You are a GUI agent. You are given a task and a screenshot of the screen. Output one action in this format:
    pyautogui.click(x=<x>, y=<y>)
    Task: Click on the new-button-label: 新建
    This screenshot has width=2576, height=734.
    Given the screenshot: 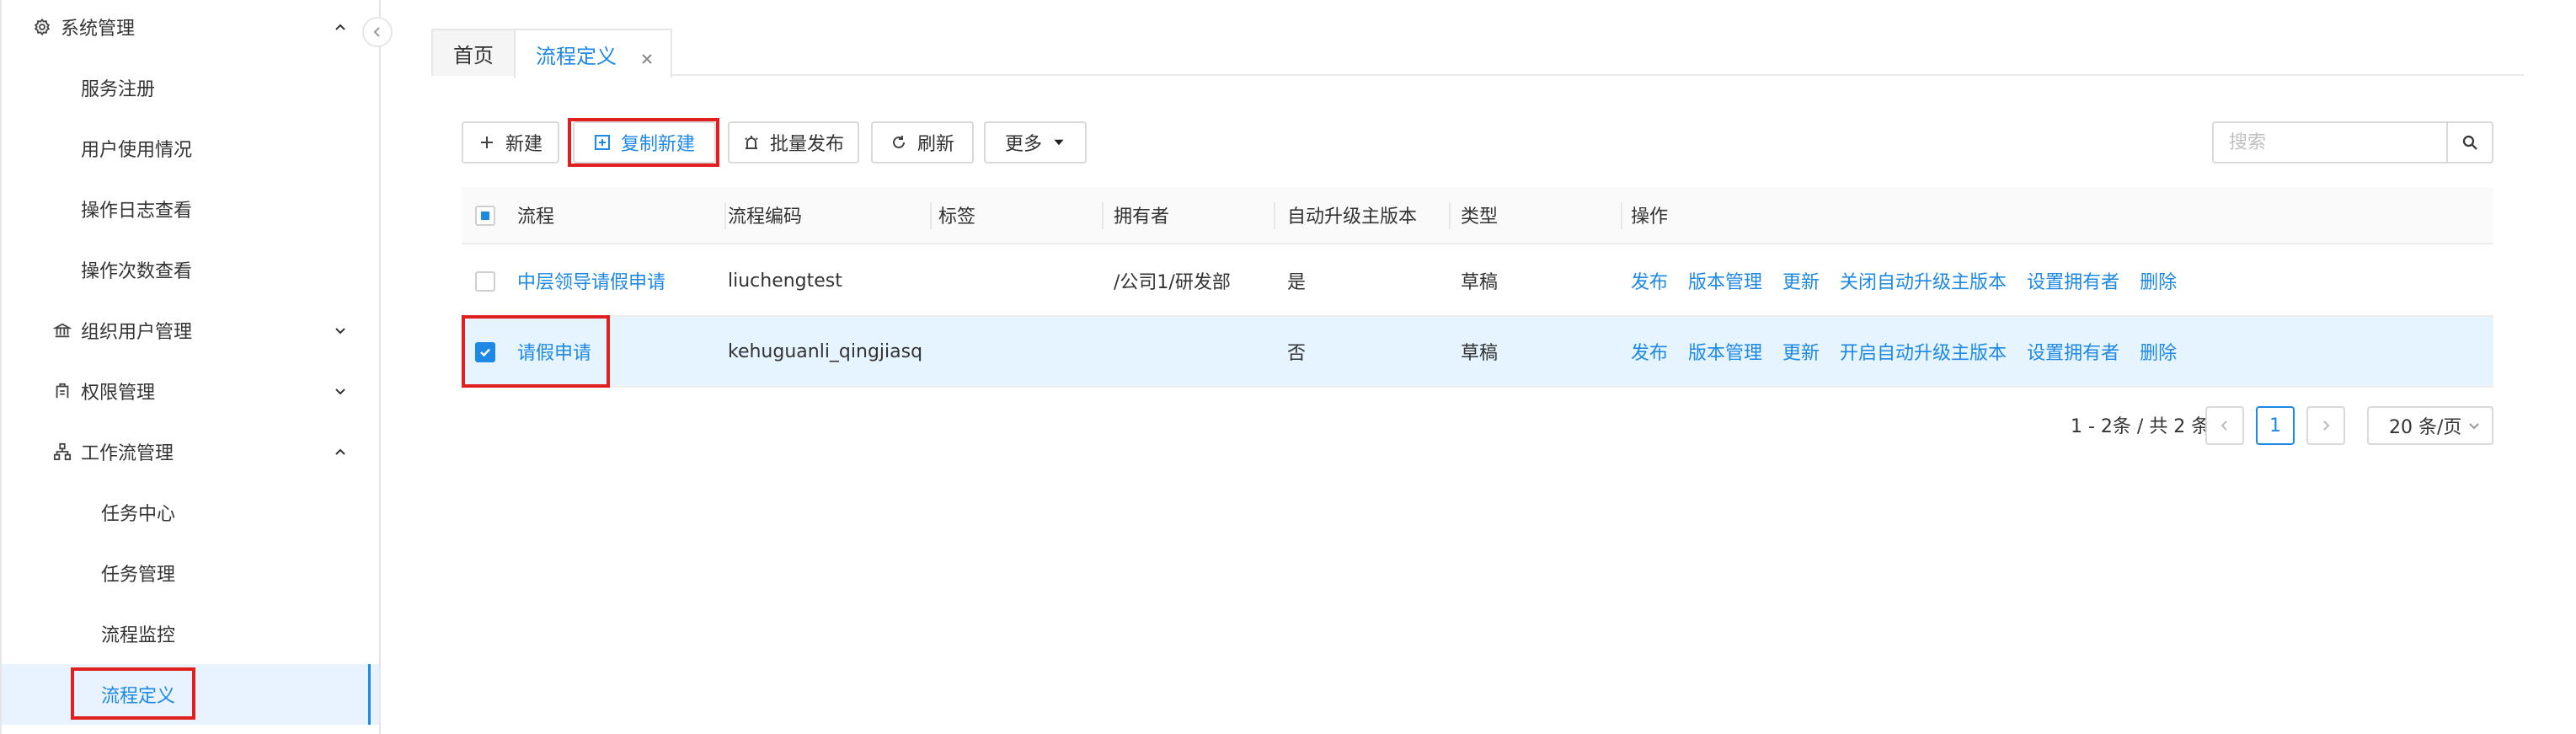 What is the action you would take?
    pyautogui.click(x=523, y=144)
    